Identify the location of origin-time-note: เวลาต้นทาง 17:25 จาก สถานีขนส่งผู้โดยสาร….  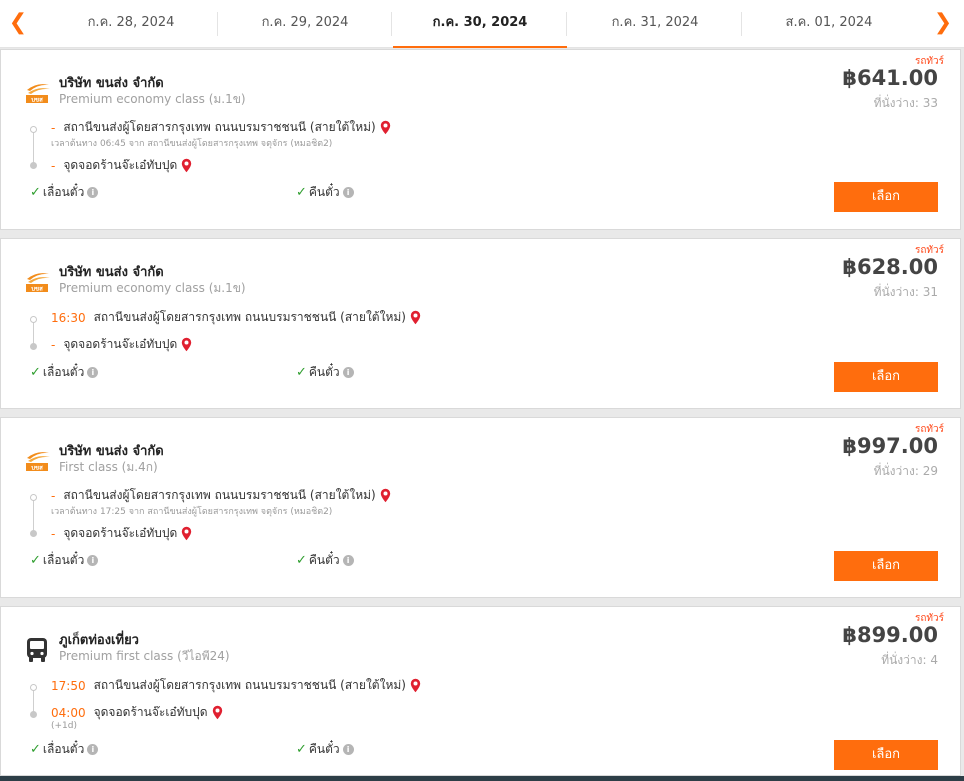
(192, 512).